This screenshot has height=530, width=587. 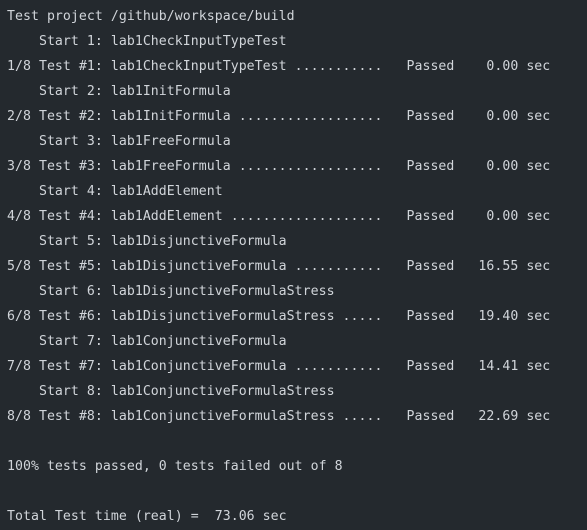 I want to click on log-line-start-3: Start 3: lab1FreeFormula, so click(x=119, y=141).